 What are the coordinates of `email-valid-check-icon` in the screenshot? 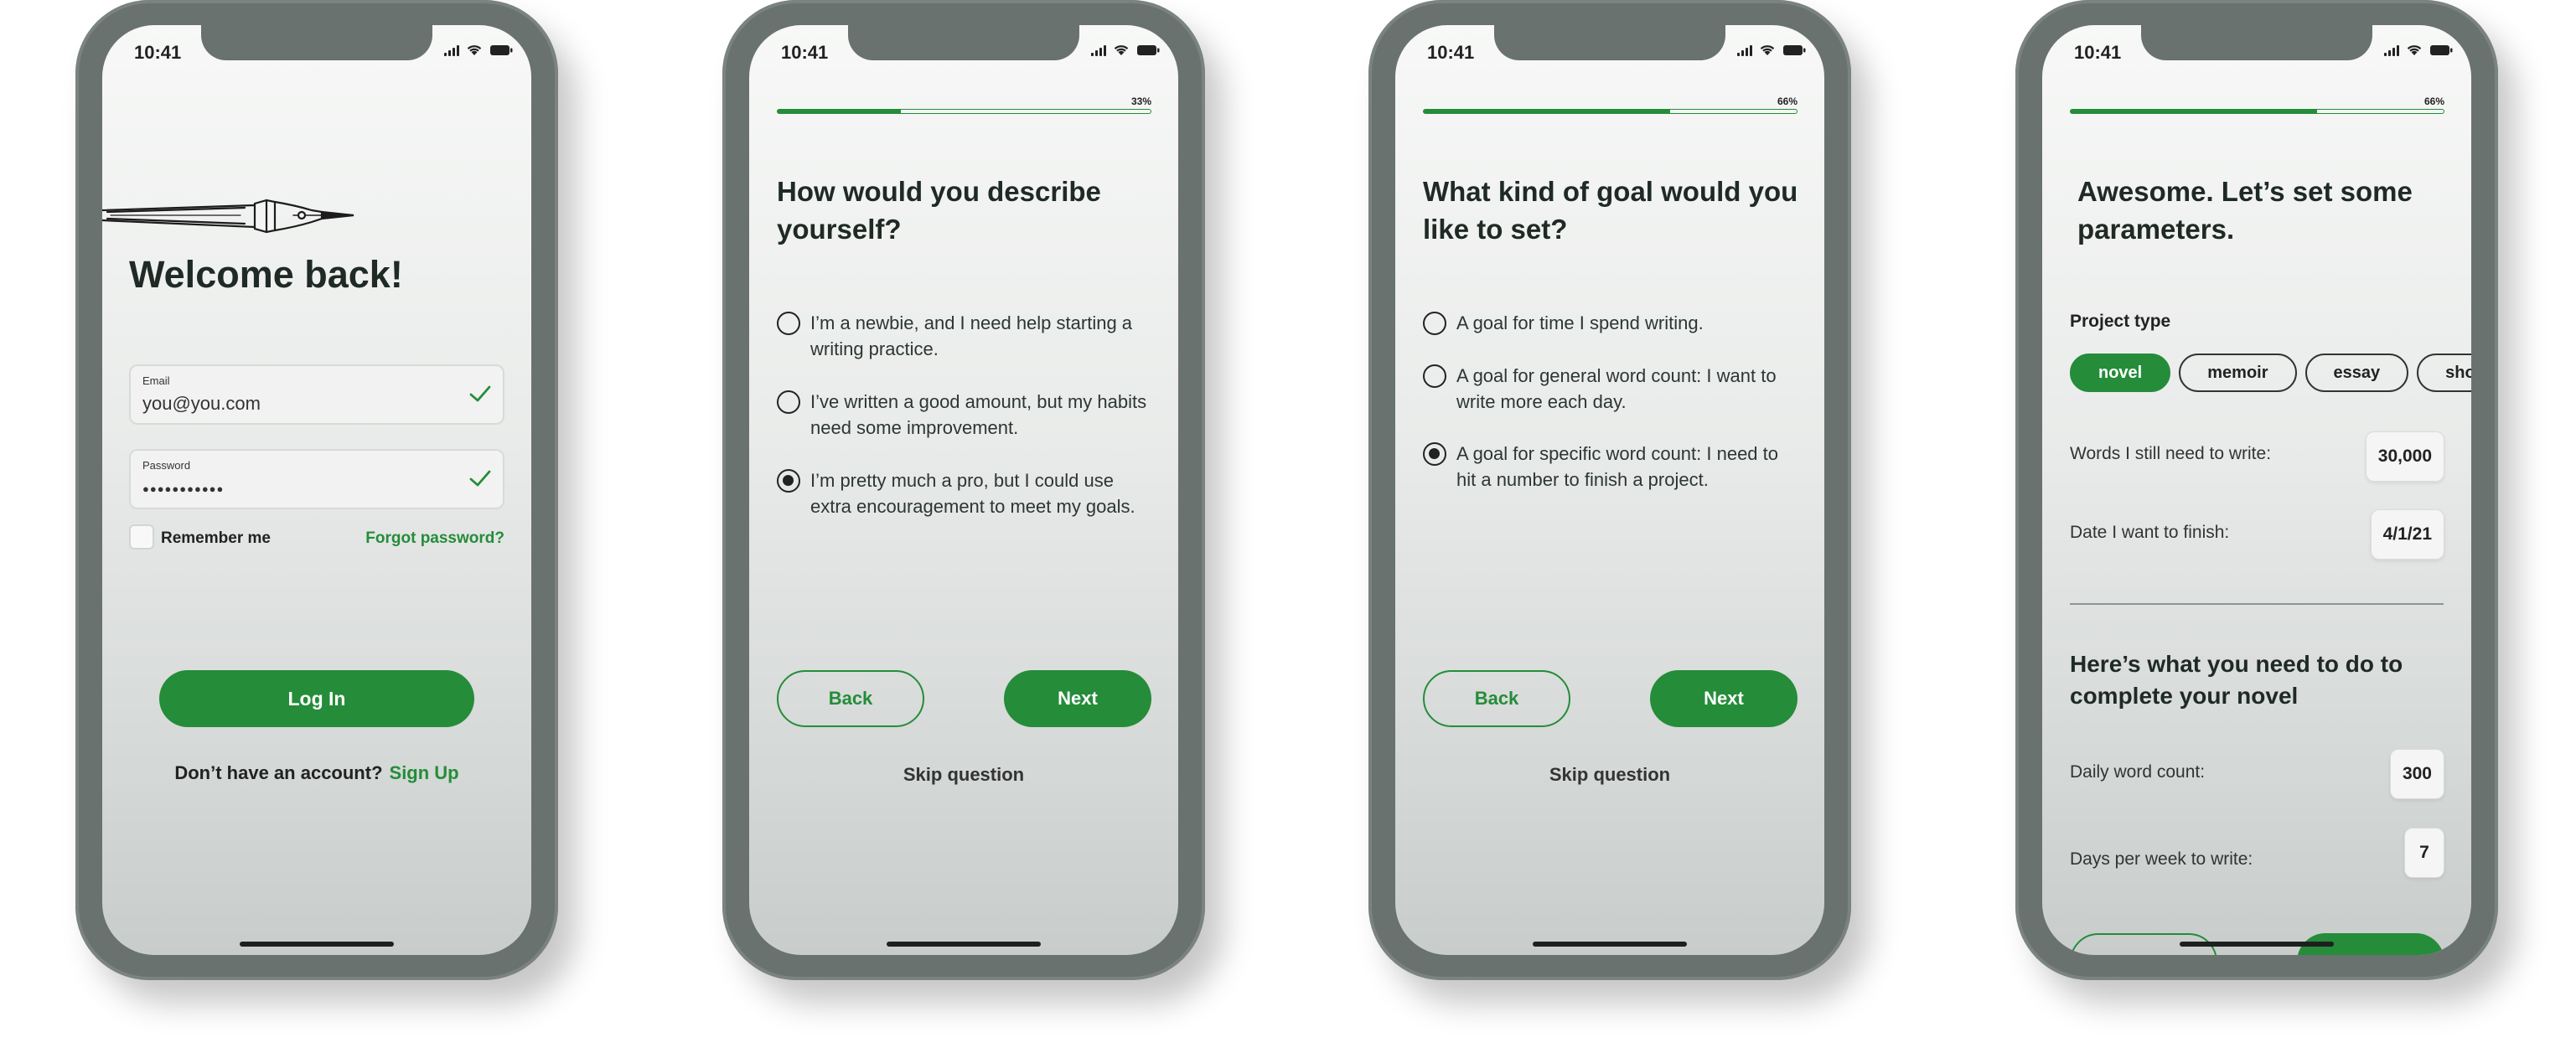 It's located at (480, 396).